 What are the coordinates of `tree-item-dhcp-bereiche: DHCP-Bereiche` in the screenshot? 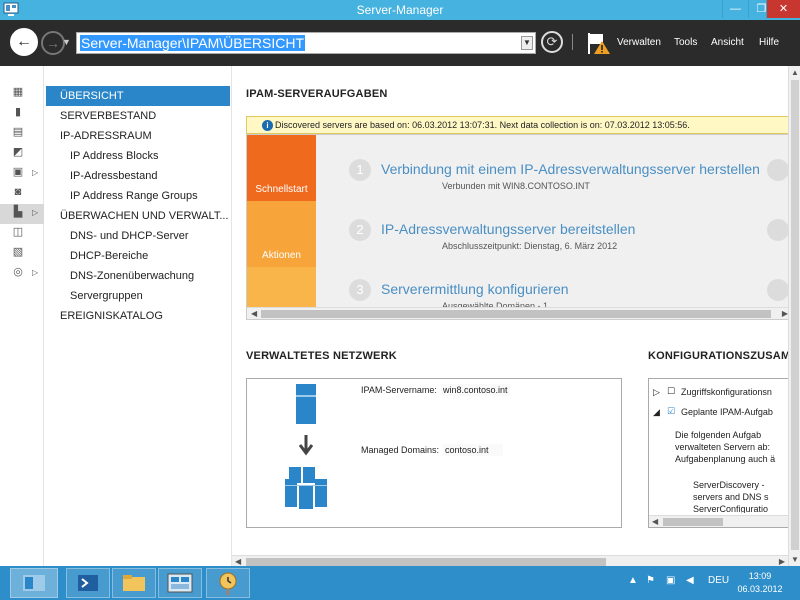 It's located at (138, 256).